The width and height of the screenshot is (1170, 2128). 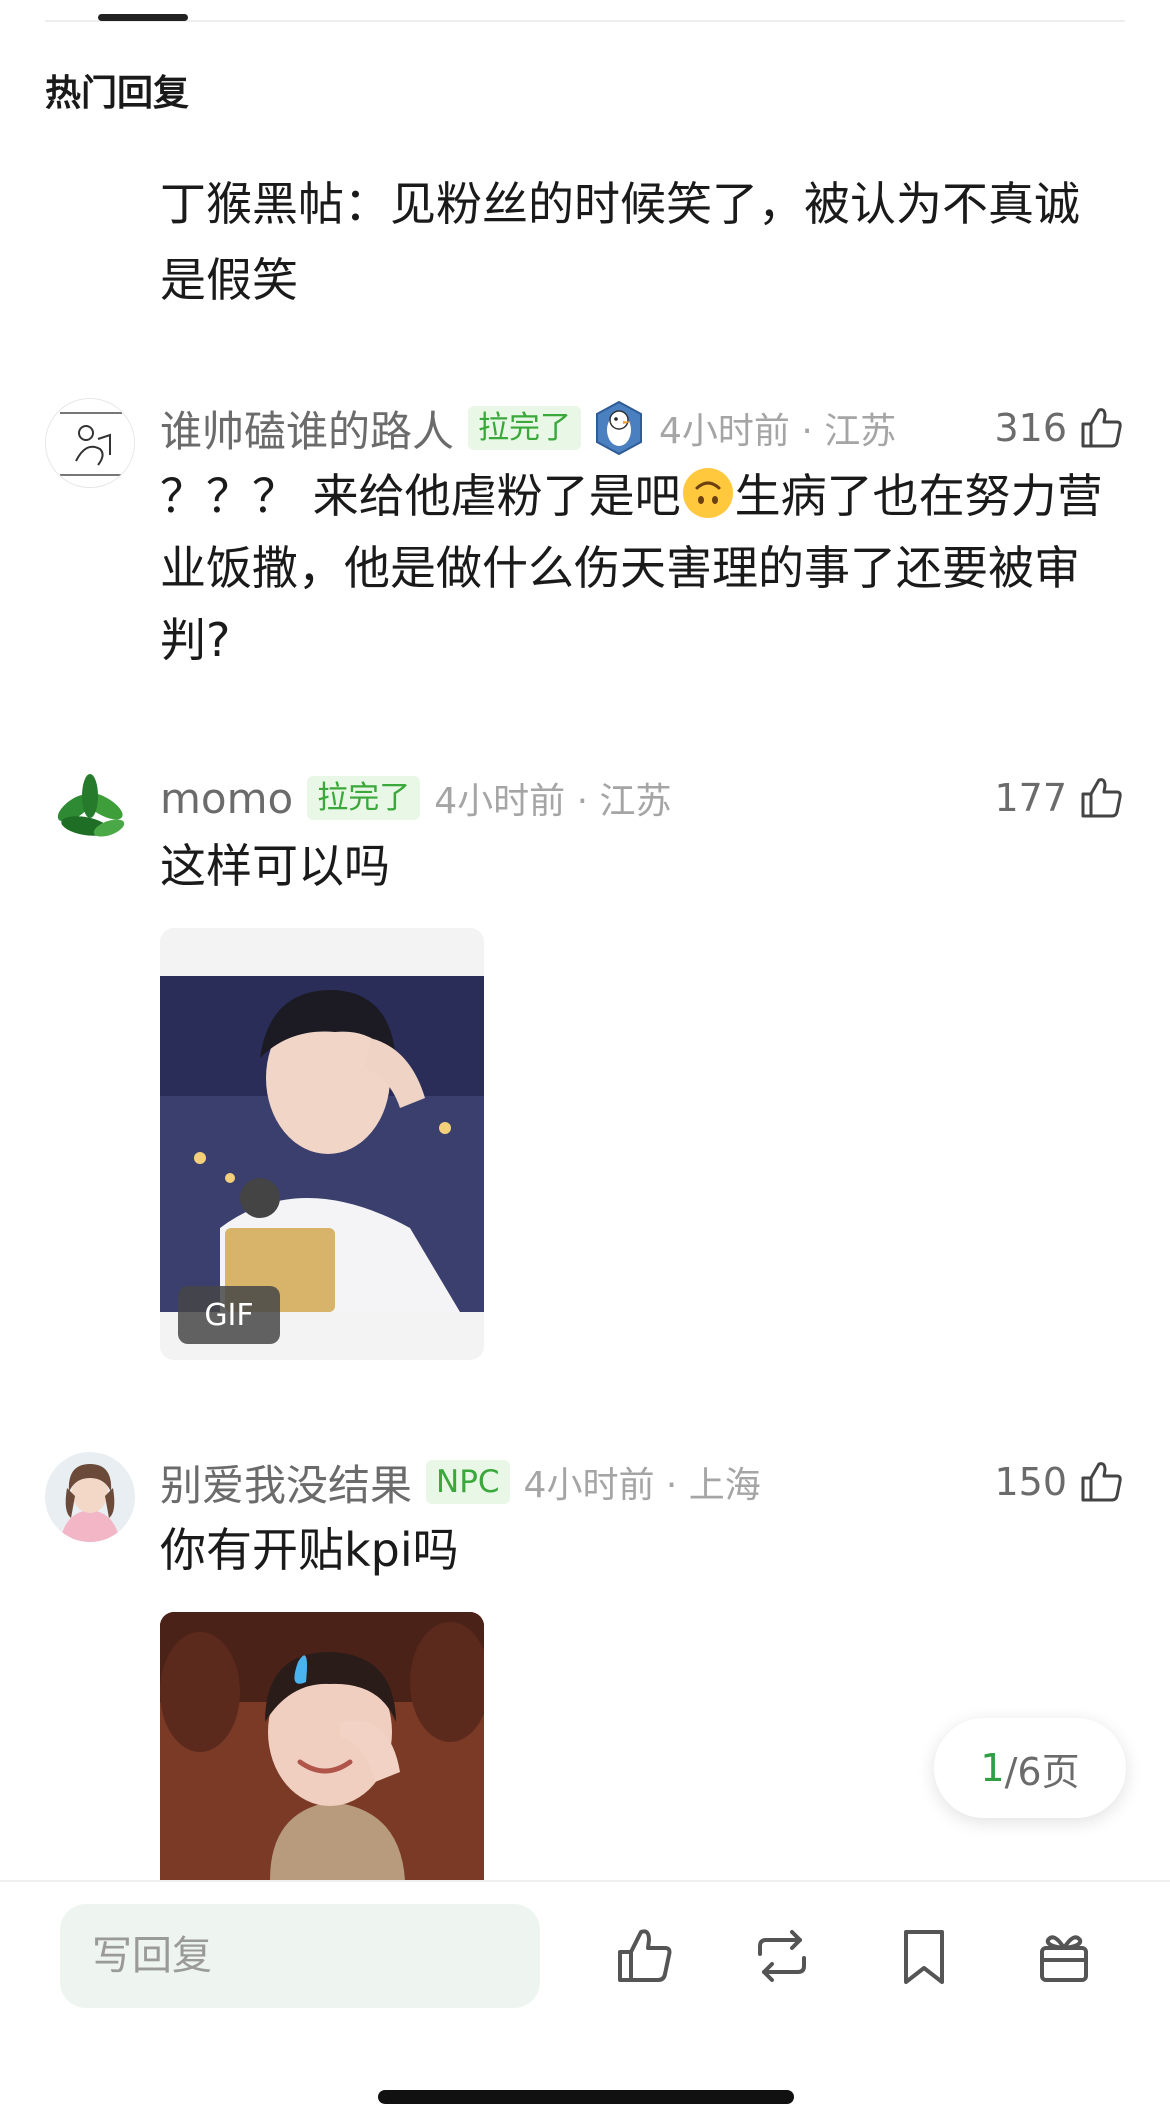 What do you see at coordinates (468, 1482) in the screenshot?
I see `user-tag: NPC` at bounding box center [468, 1482].